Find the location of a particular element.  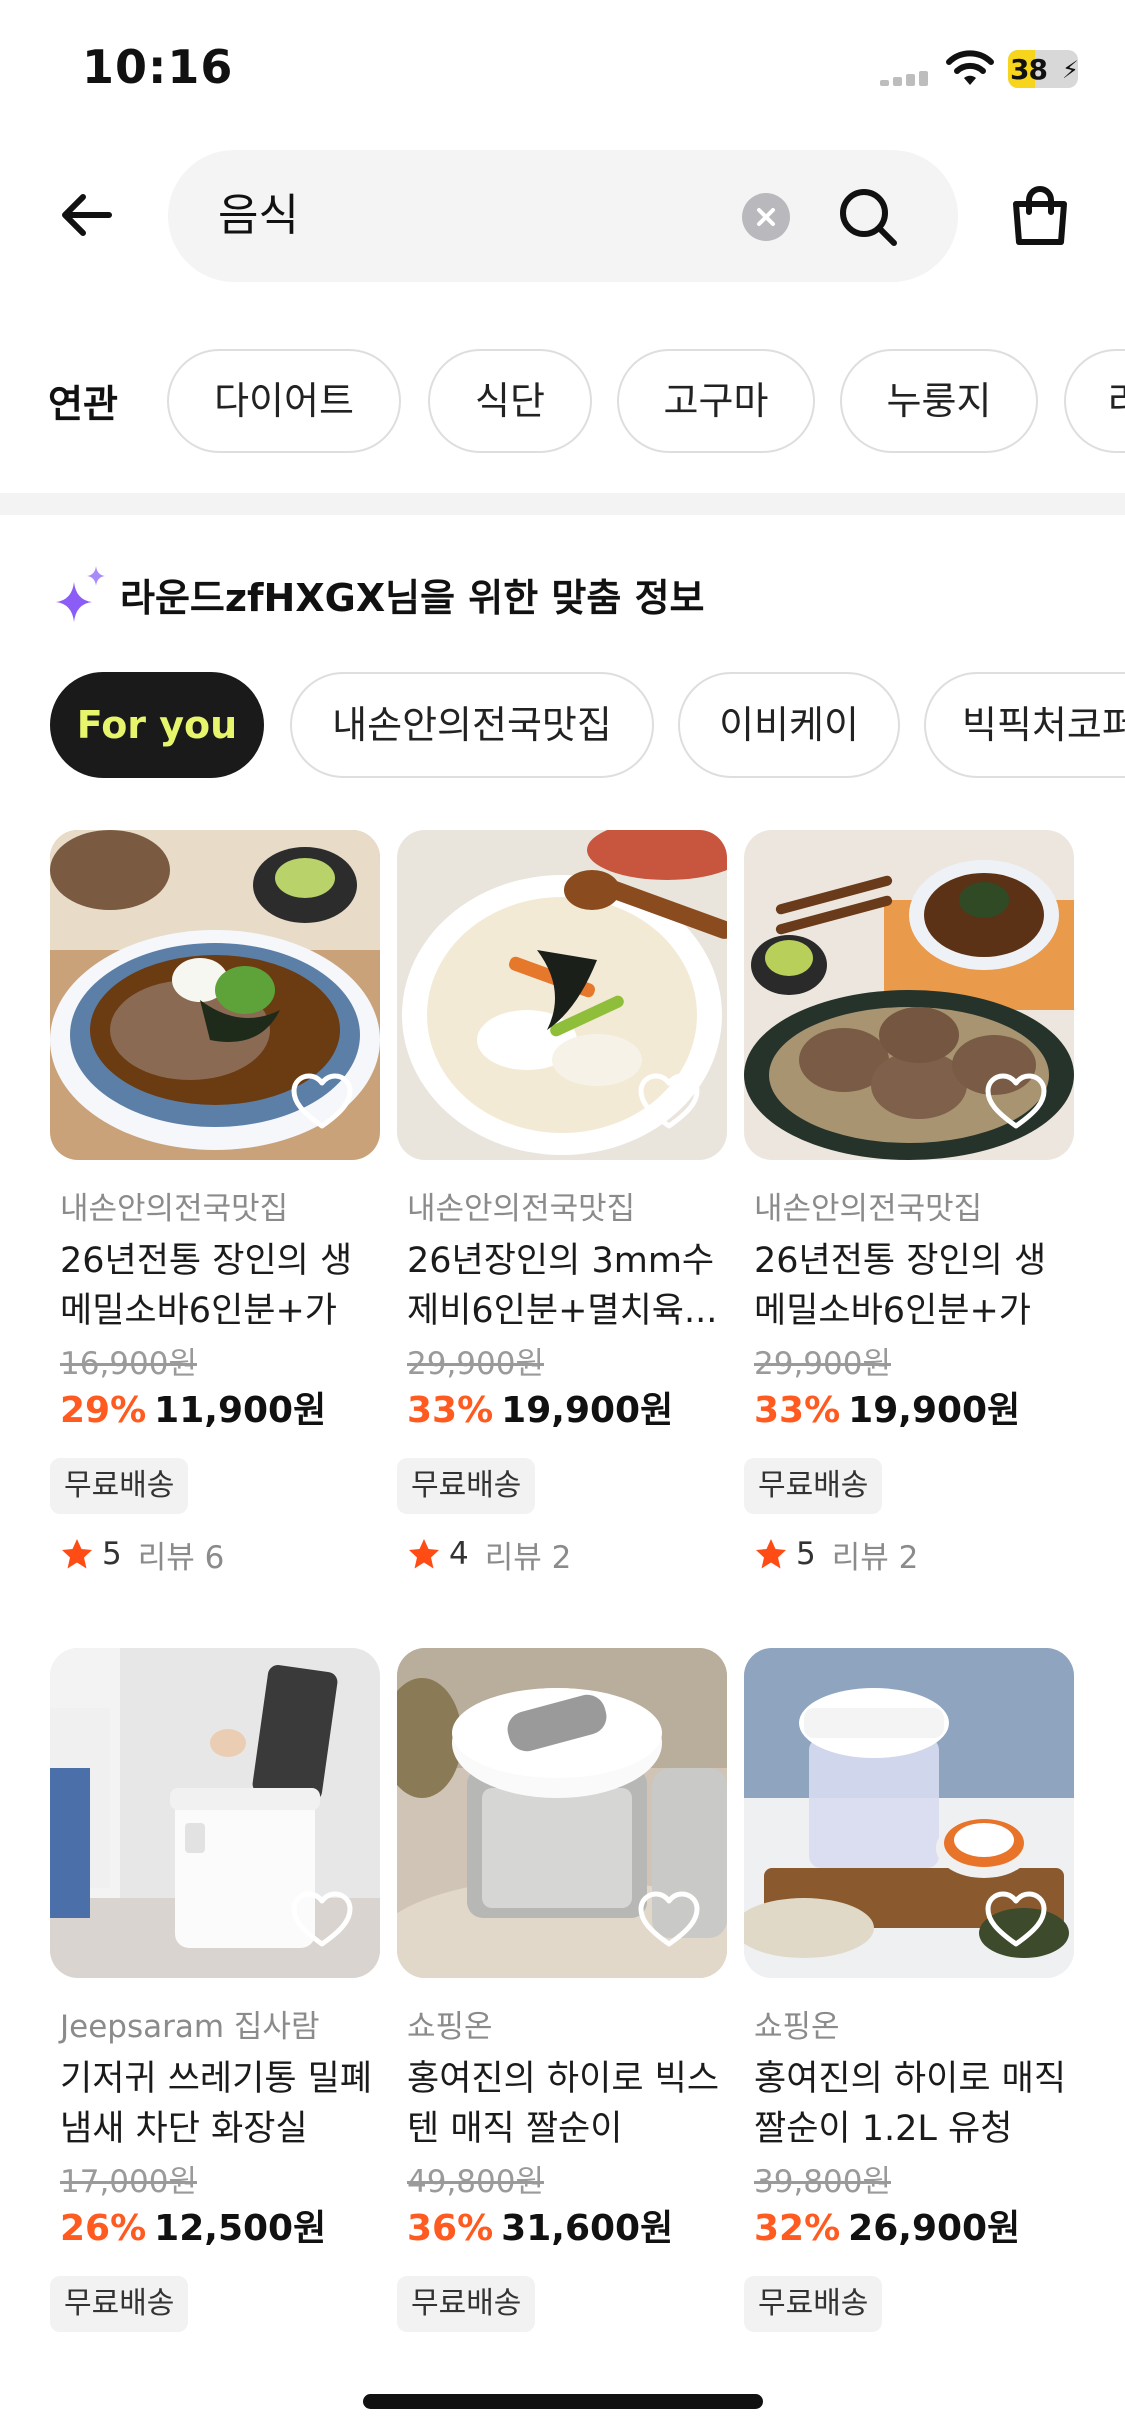

cart-button is located at coordinates (1040, 216).